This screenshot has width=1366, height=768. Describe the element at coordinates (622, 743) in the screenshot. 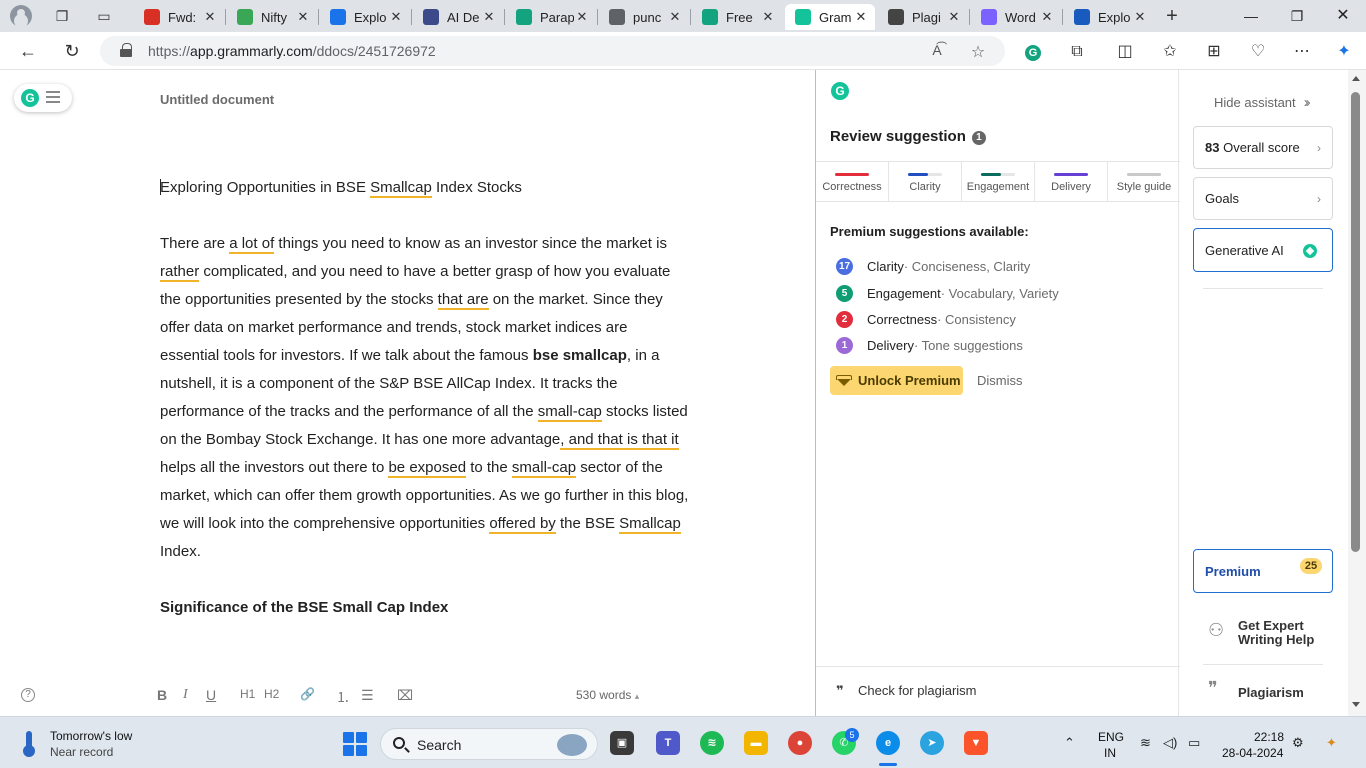

I see `task-view-icon: ▣` at that location.